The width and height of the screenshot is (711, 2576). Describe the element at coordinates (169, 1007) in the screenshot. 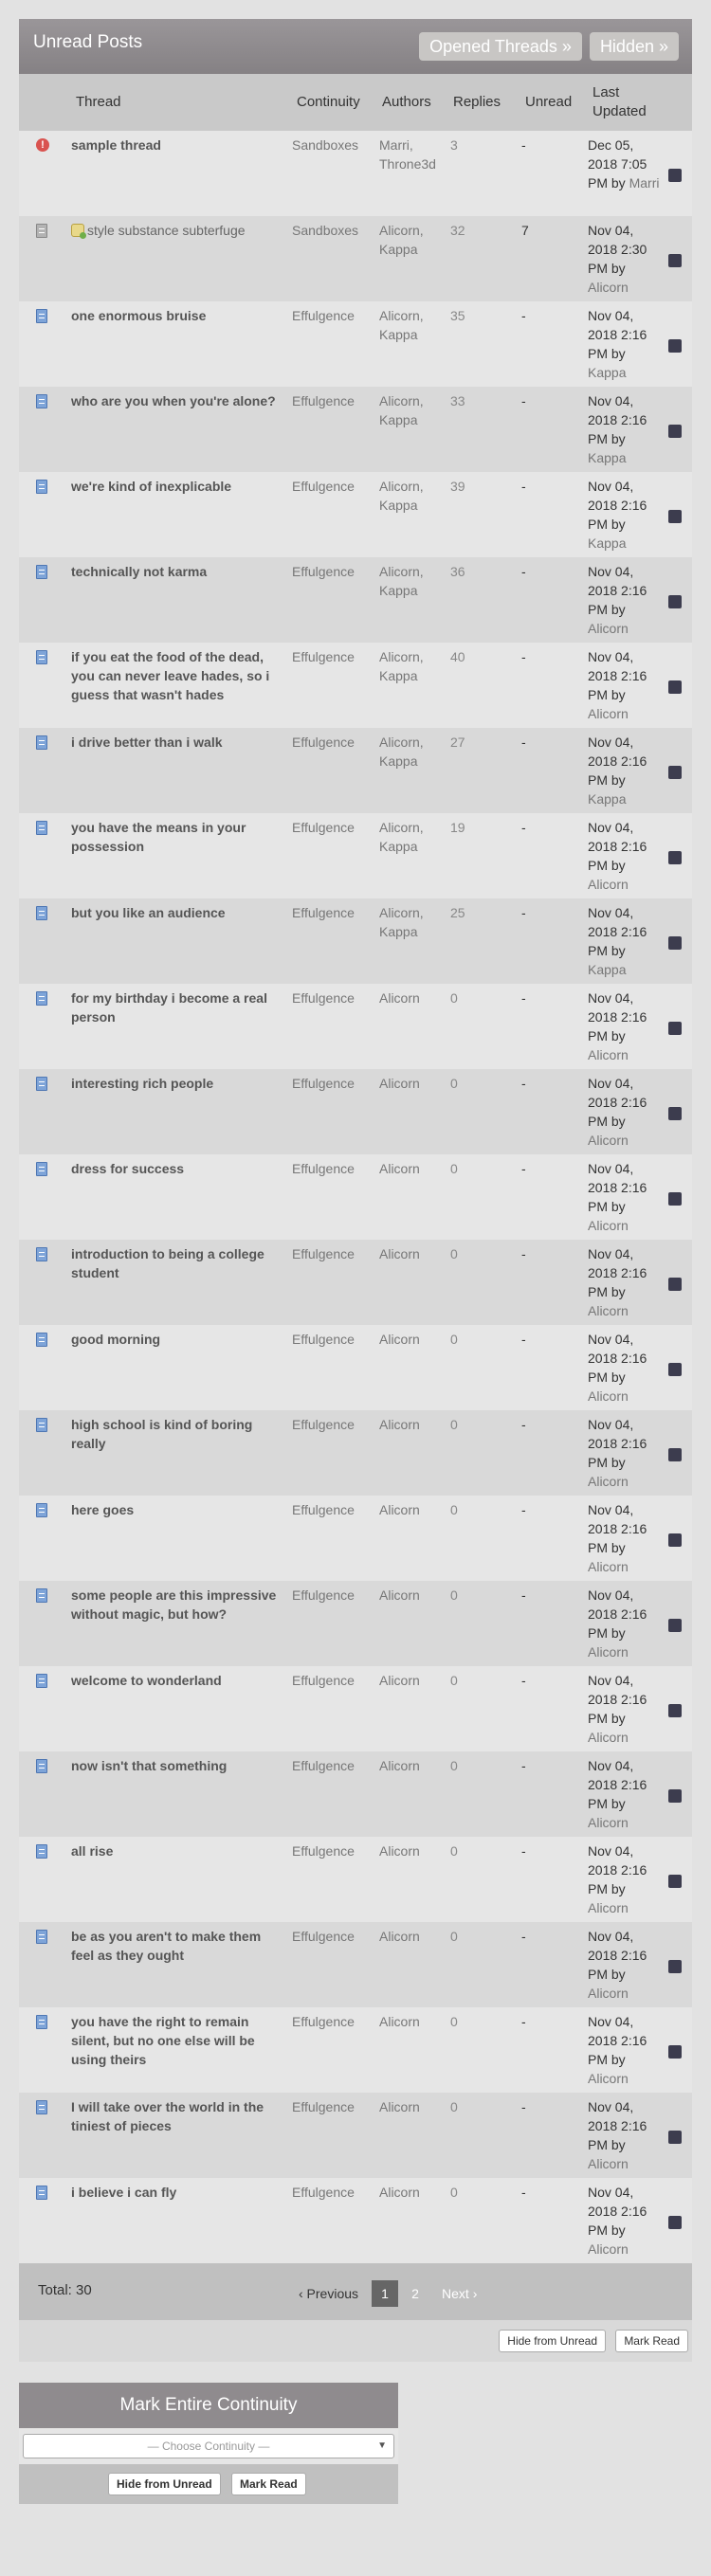

I see `thread-title-link: for my birthday i become a real person` at that location.